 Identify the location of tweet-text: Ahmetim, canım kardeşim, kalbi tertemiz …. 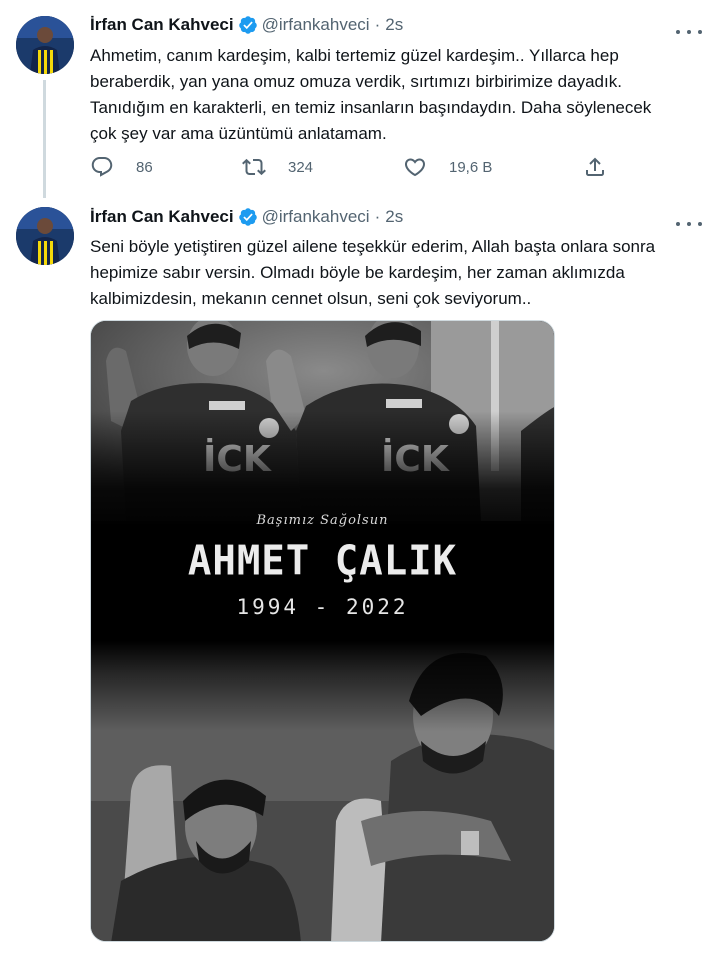
(395, 95).